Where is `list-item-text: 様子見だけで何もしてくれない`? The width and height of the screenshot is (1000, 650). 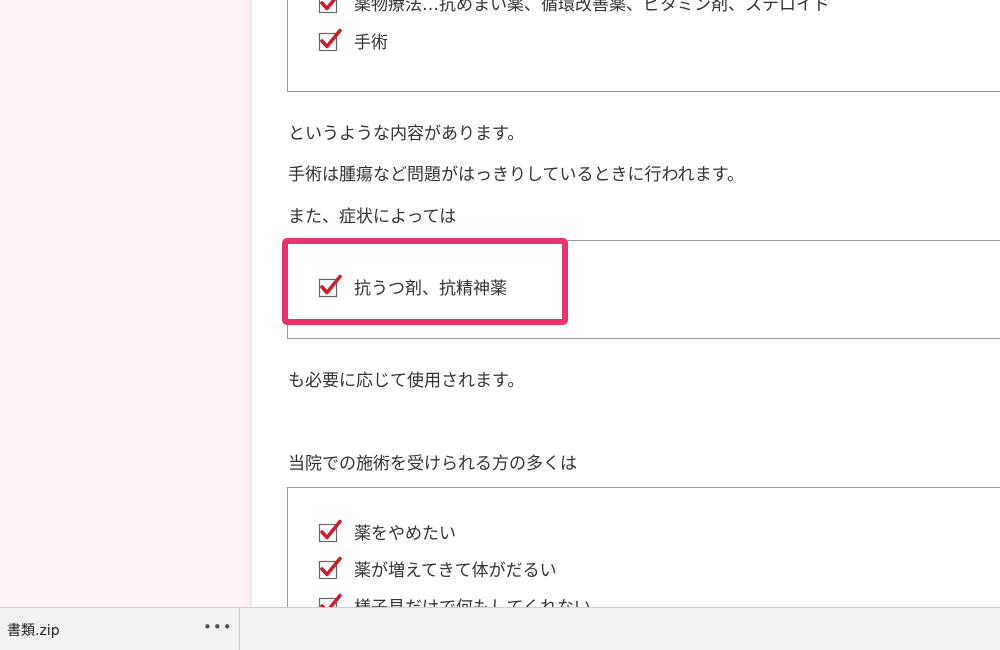
list-item-text: 様子見だけで何もしてくれない is located at coordinates (472, 600).